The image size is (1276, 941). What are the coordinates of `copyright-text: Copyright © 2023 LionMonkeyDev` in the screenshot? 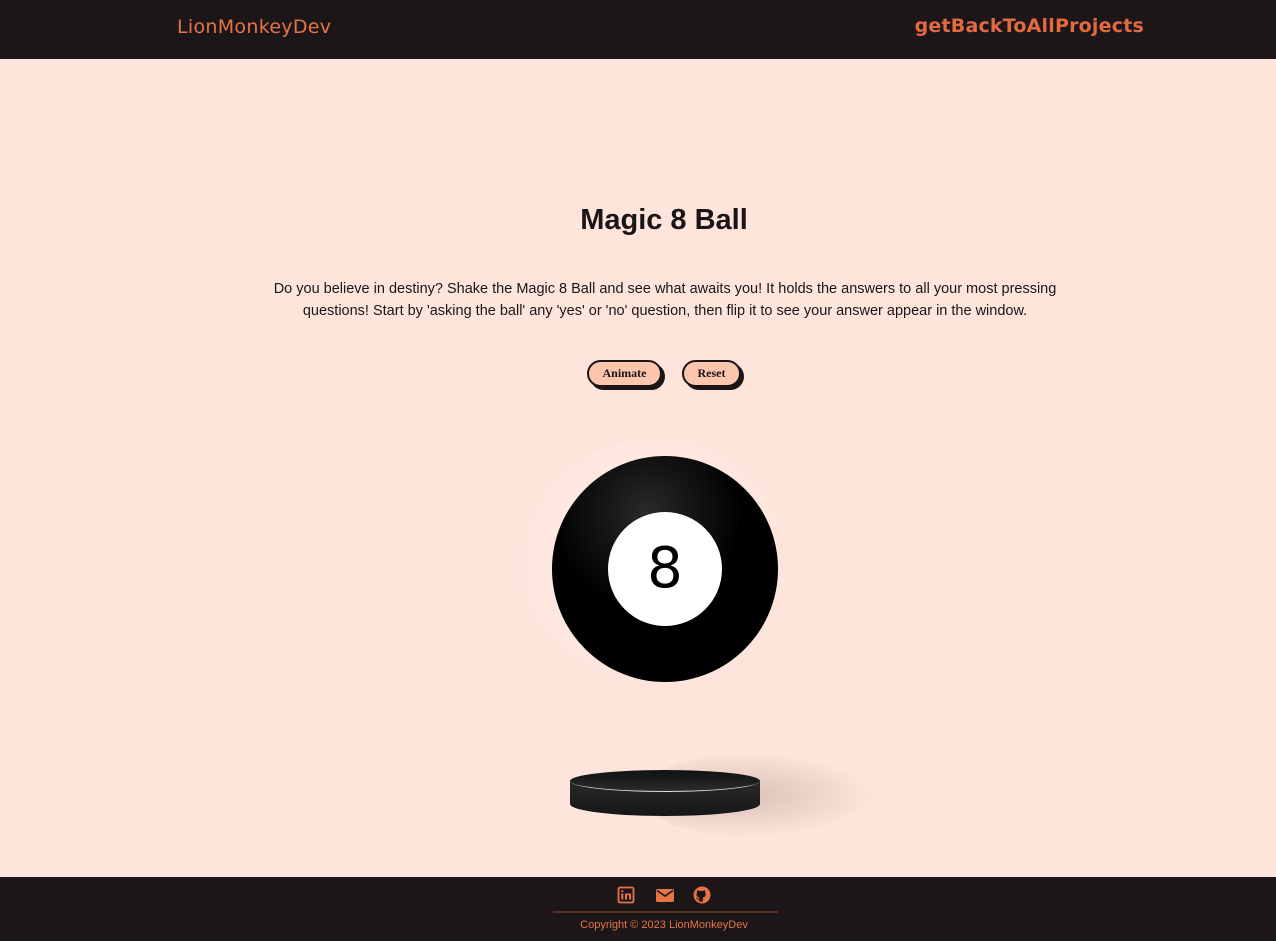 It's located at (664, 925).